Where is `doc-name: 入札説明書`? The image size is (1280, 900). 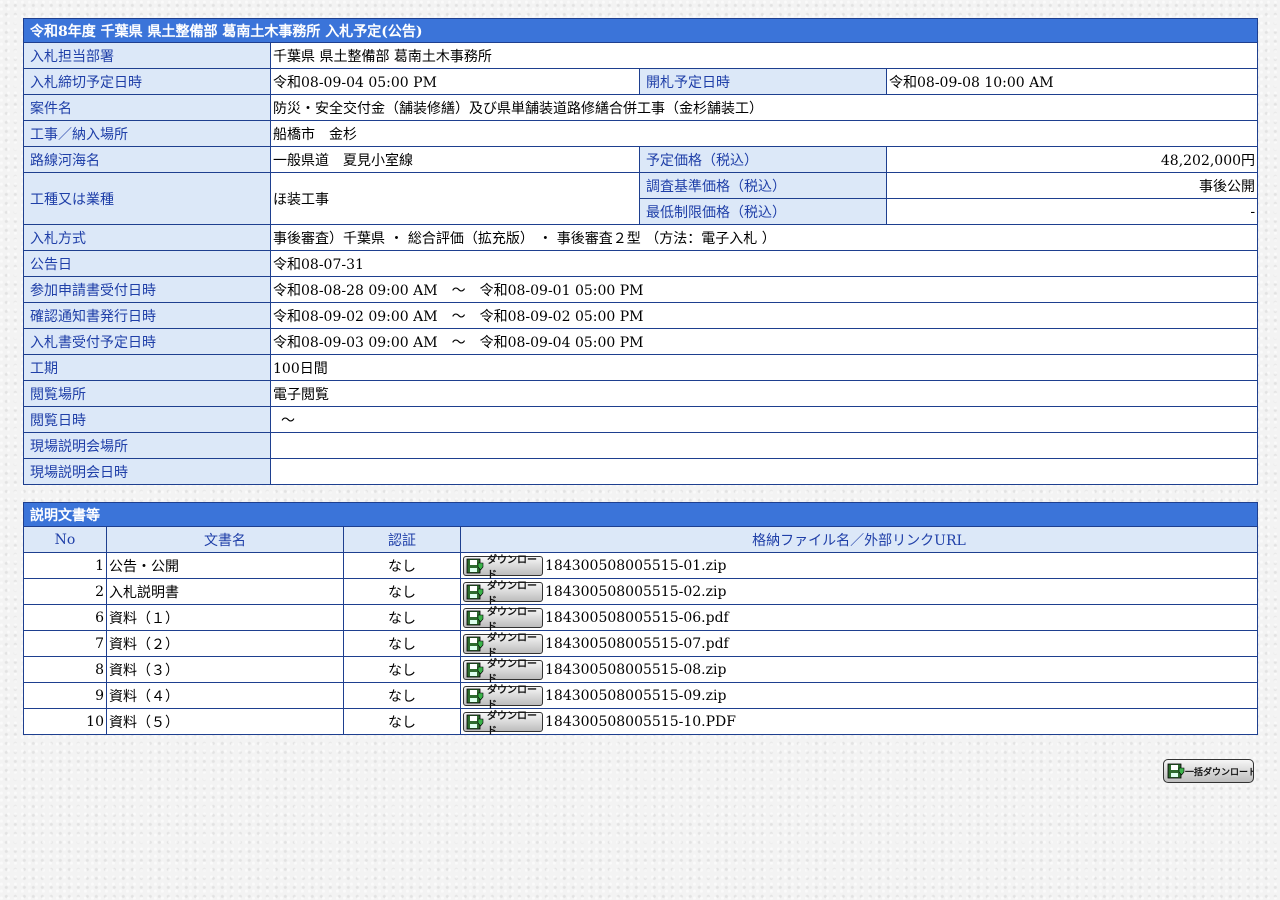
doc-name: 入札説明書 is located at coordinates (225, 591).